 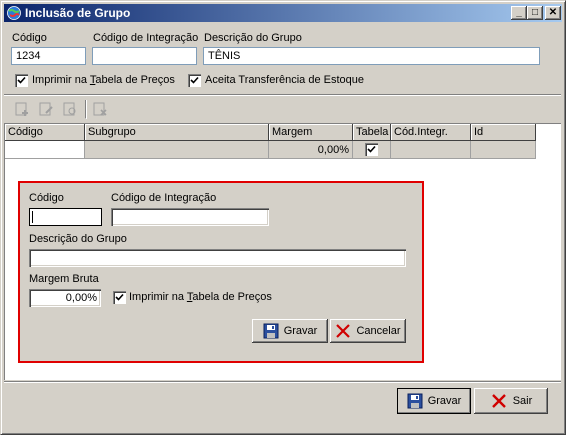 I want to click on close-icon: ✕, so click(x=553, y=12).